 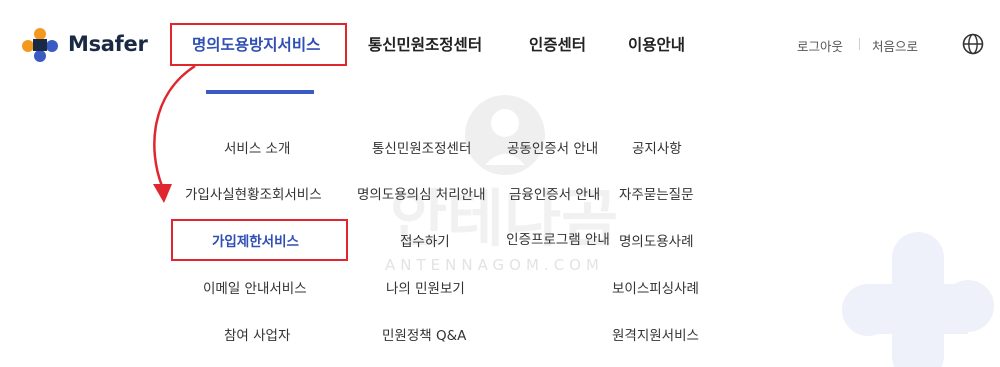 What do you see at coordinates (657, 147) in the screenshot?
I see `submenu-notices: 공지사항` at bounding box center [657, 147].